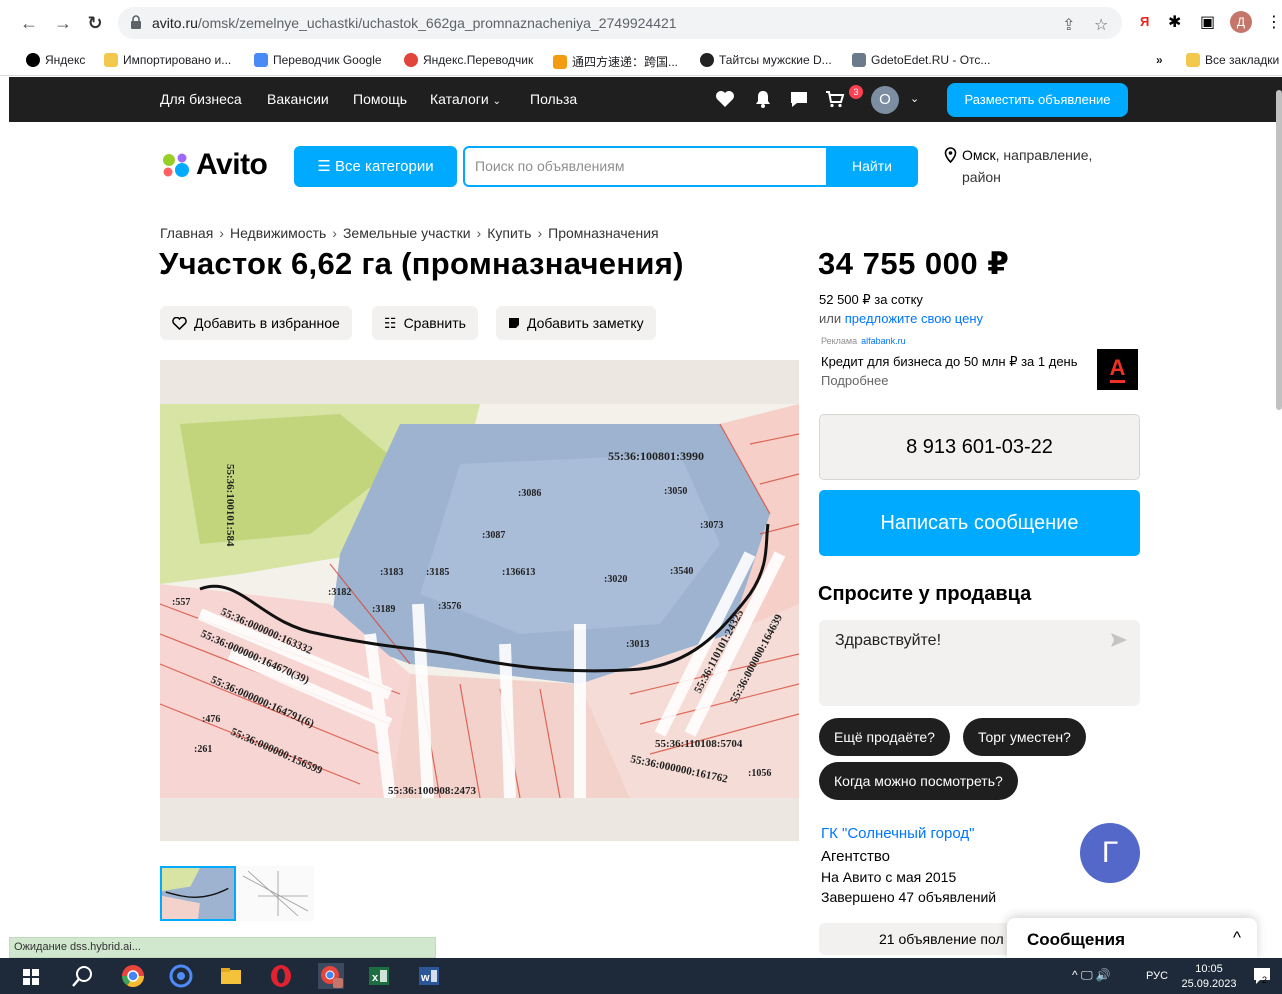  Describe the element at coordinates (919, 939) in the screenshot. I see `seller-ads-count-button: 21 объявление пол` at that location.